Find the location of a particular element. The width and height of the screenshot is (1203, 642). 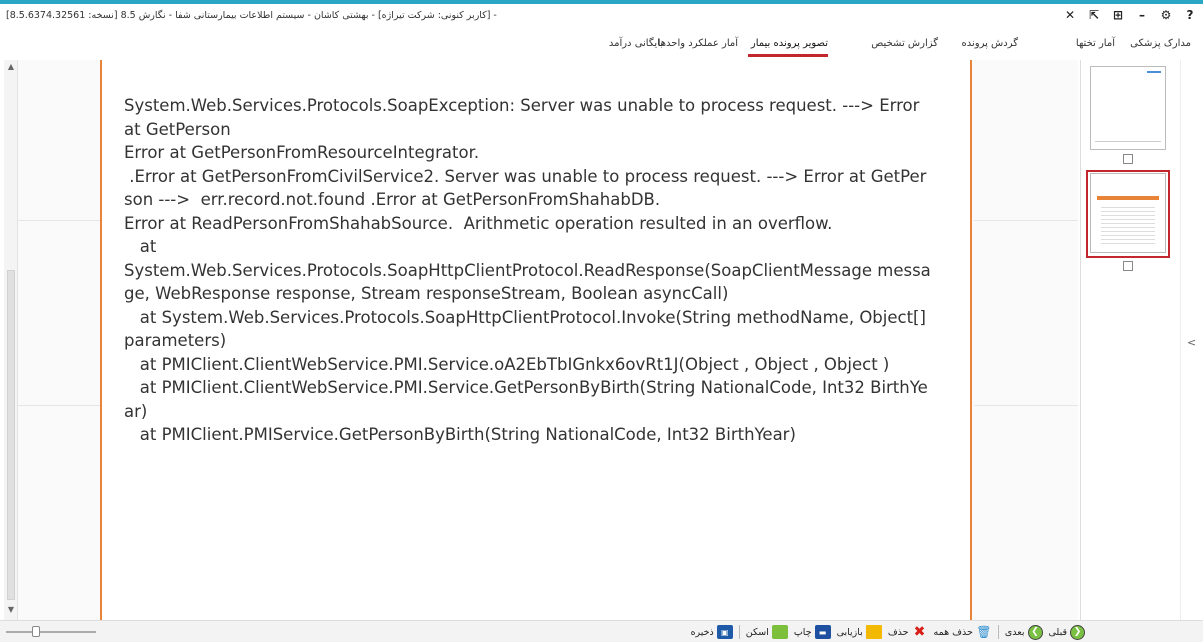

print-label: چاپ is located at coordinates (802, 632).